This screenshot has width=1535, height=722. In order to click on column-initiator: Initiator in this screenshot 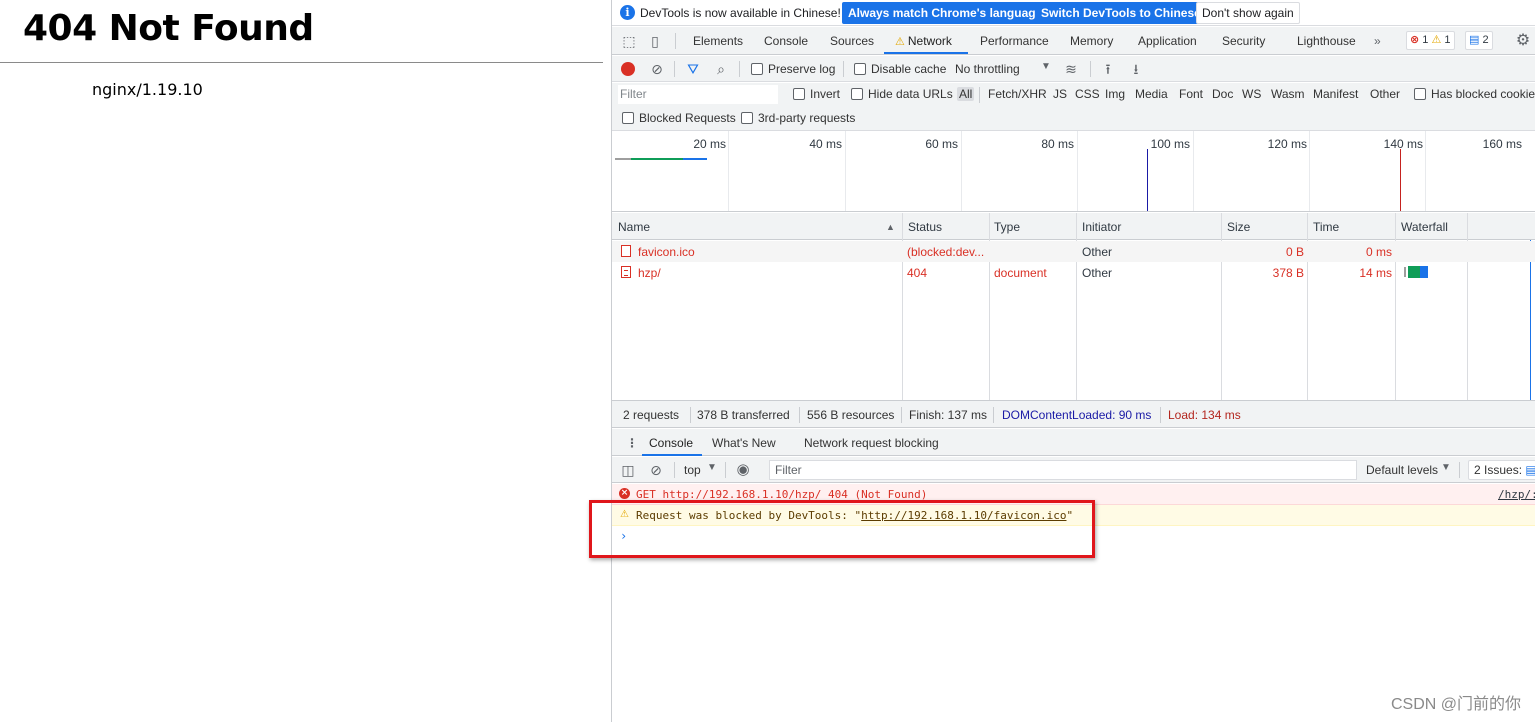, I will do `click(1101, 227)`.